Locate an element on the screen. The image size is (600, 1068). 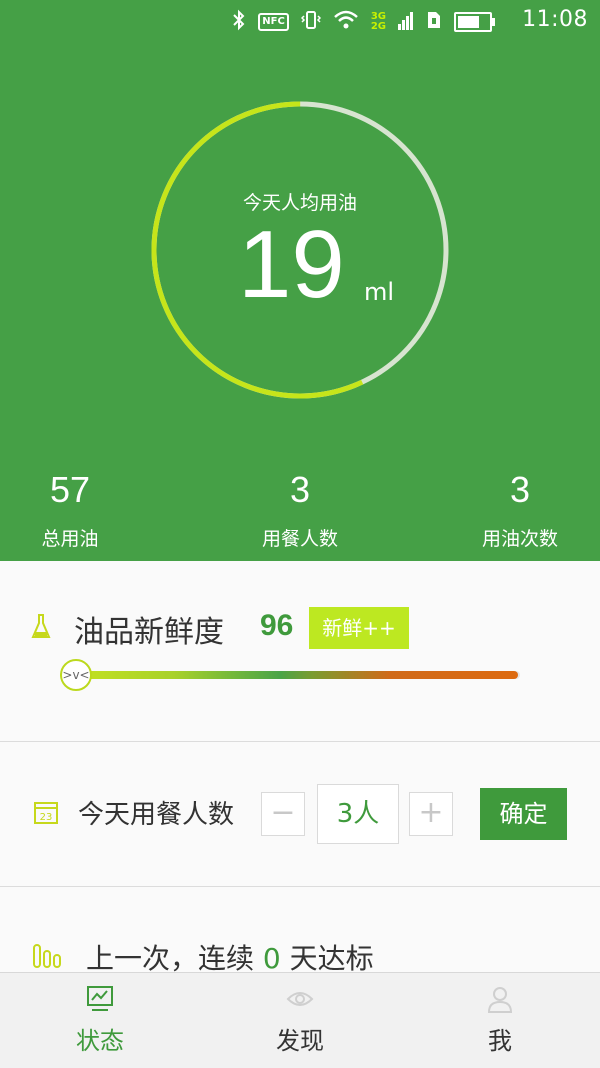
sim-icon is located at coordinates (434, 22).